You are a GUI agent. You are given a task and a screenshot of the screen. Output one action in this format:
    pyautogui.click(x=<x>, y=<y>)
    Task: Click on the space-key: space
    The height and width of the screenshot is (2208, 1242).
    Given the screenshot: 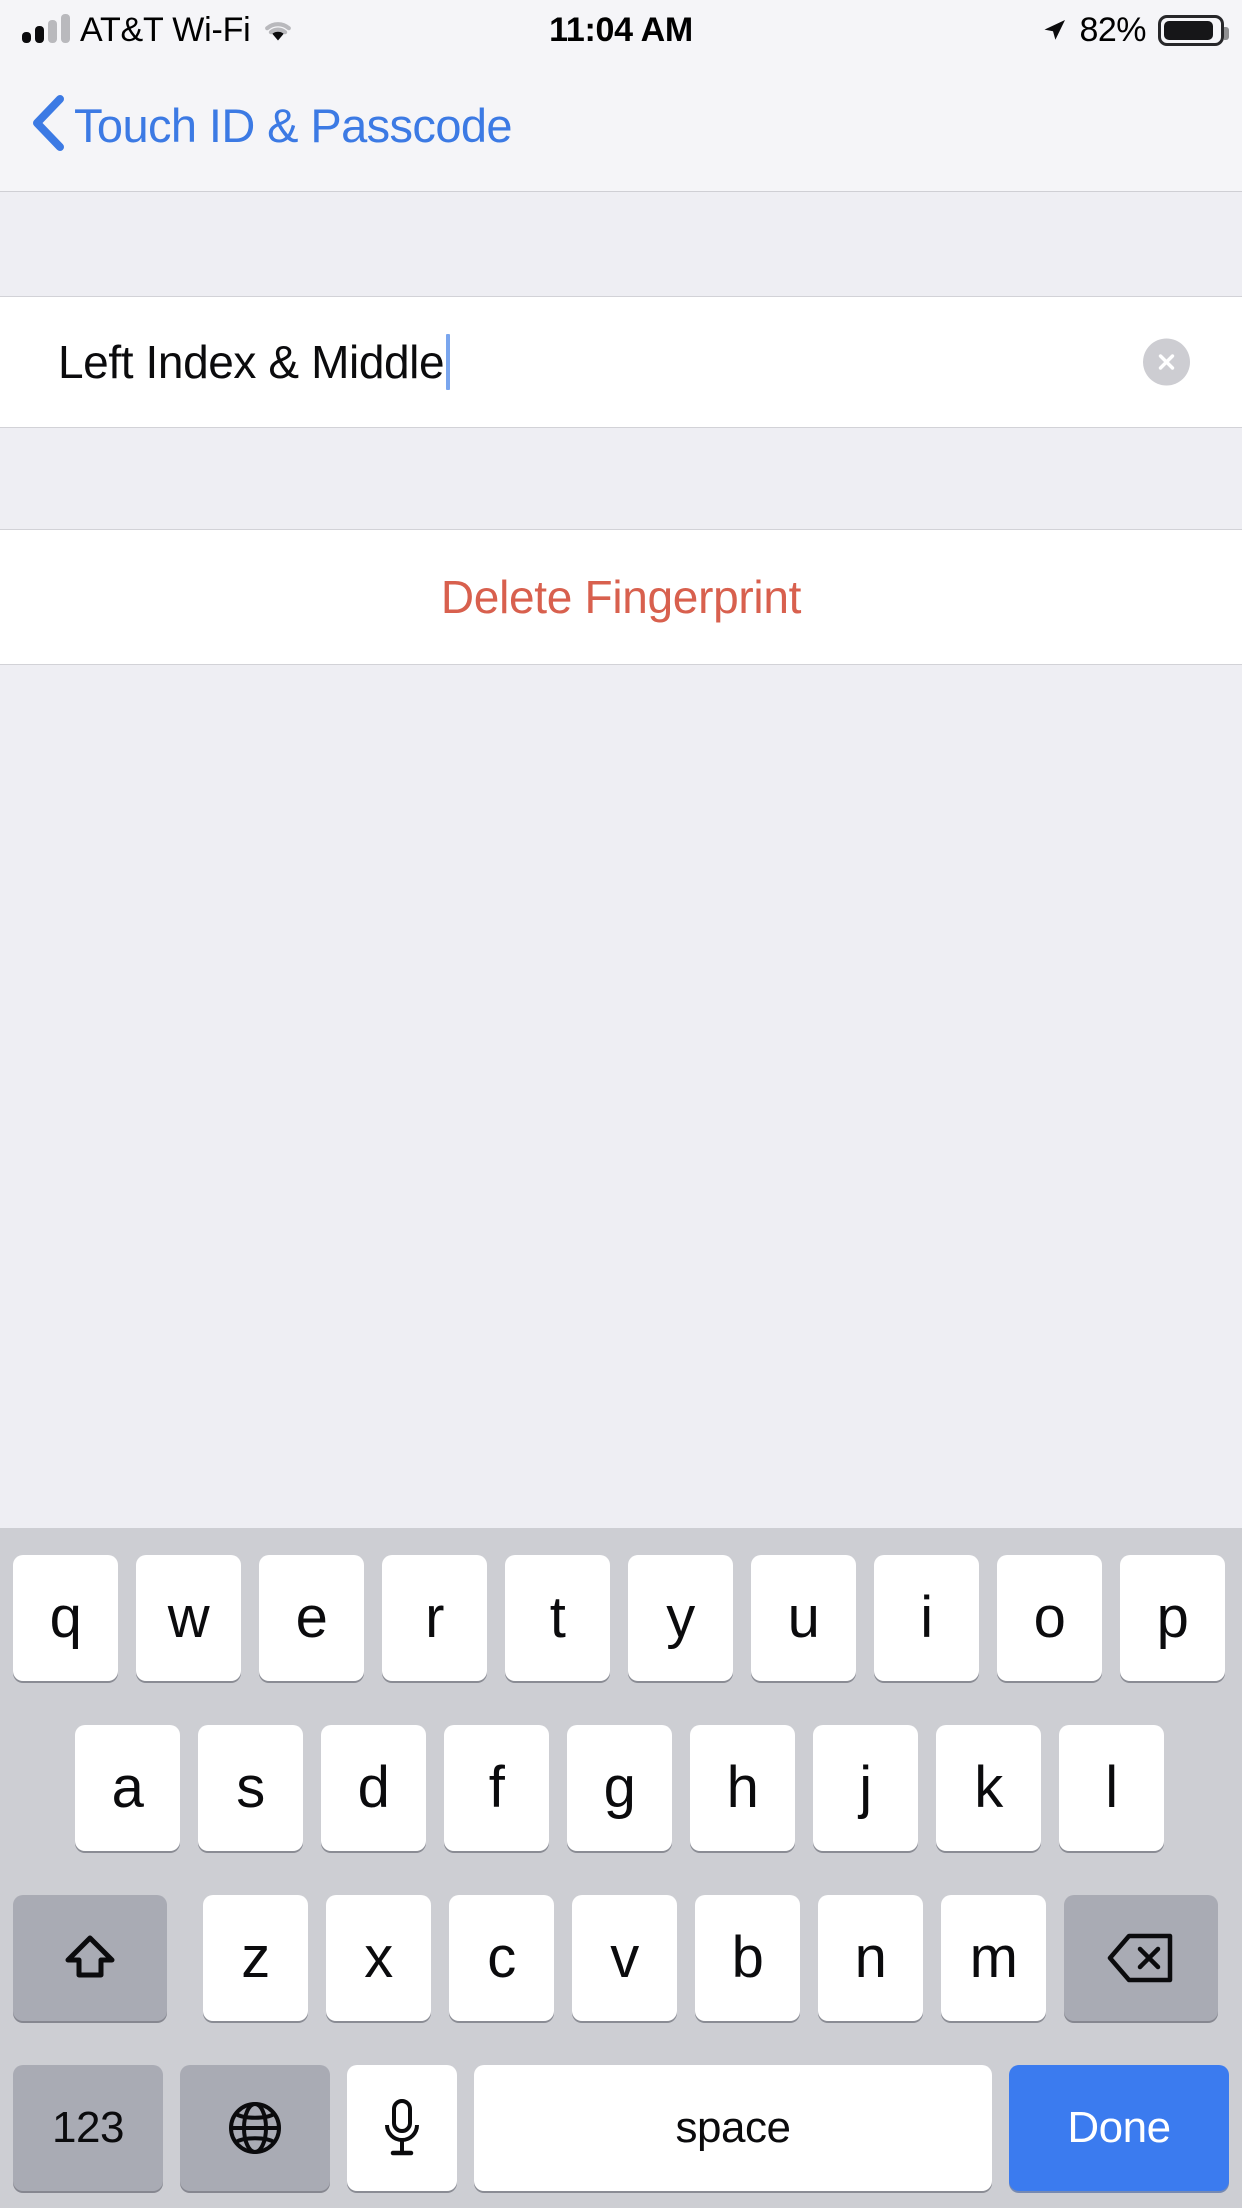 What is the action you would take?
    pyautogui.click(x=733, y=2128)
    